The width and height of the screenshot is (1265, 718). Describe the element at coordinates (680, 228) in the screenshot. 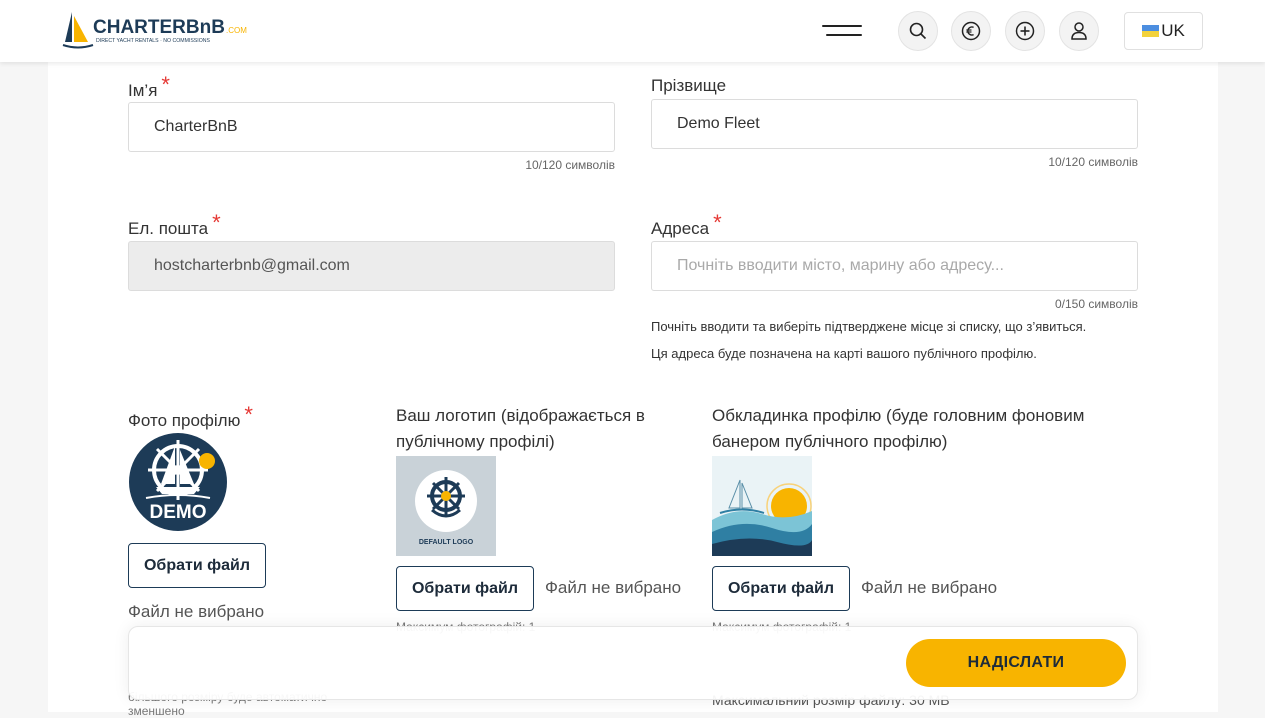

I see `address-label-text: Адреса` at that location.